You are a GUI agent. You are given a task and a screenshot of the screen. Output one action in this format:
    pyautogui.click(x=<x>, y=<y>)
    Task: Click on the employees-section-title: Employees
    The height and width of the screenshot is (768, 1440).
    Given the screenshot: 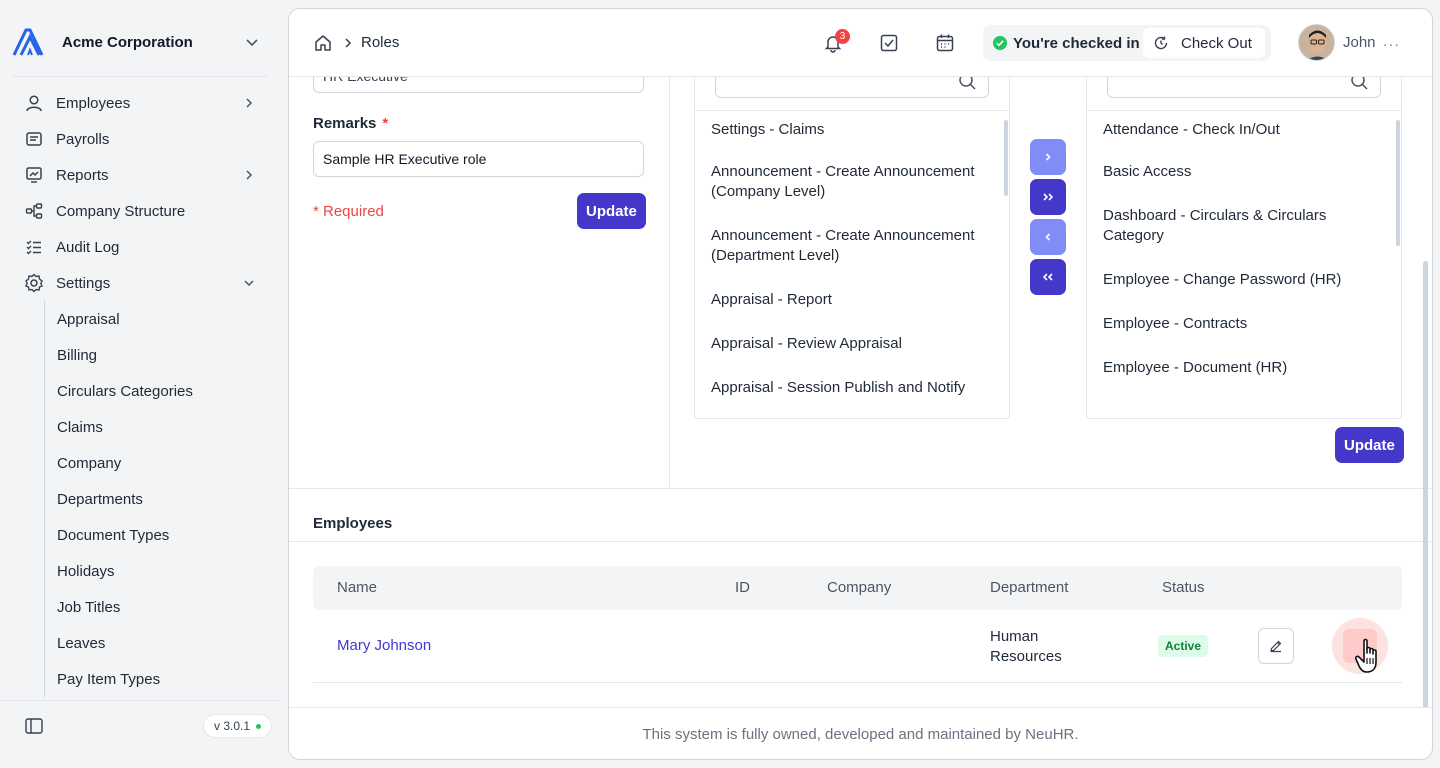 What is the action you would take?
    pyautogui.click(x=353, y=523)
    